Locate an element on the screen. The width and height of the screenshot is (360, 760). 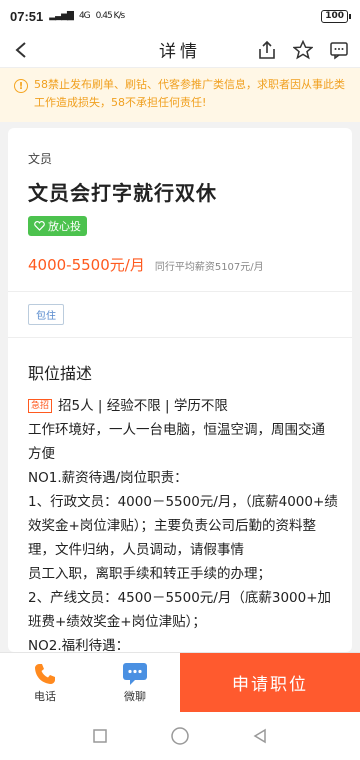
page-title: 详情 is located at coordinates (180, 52).